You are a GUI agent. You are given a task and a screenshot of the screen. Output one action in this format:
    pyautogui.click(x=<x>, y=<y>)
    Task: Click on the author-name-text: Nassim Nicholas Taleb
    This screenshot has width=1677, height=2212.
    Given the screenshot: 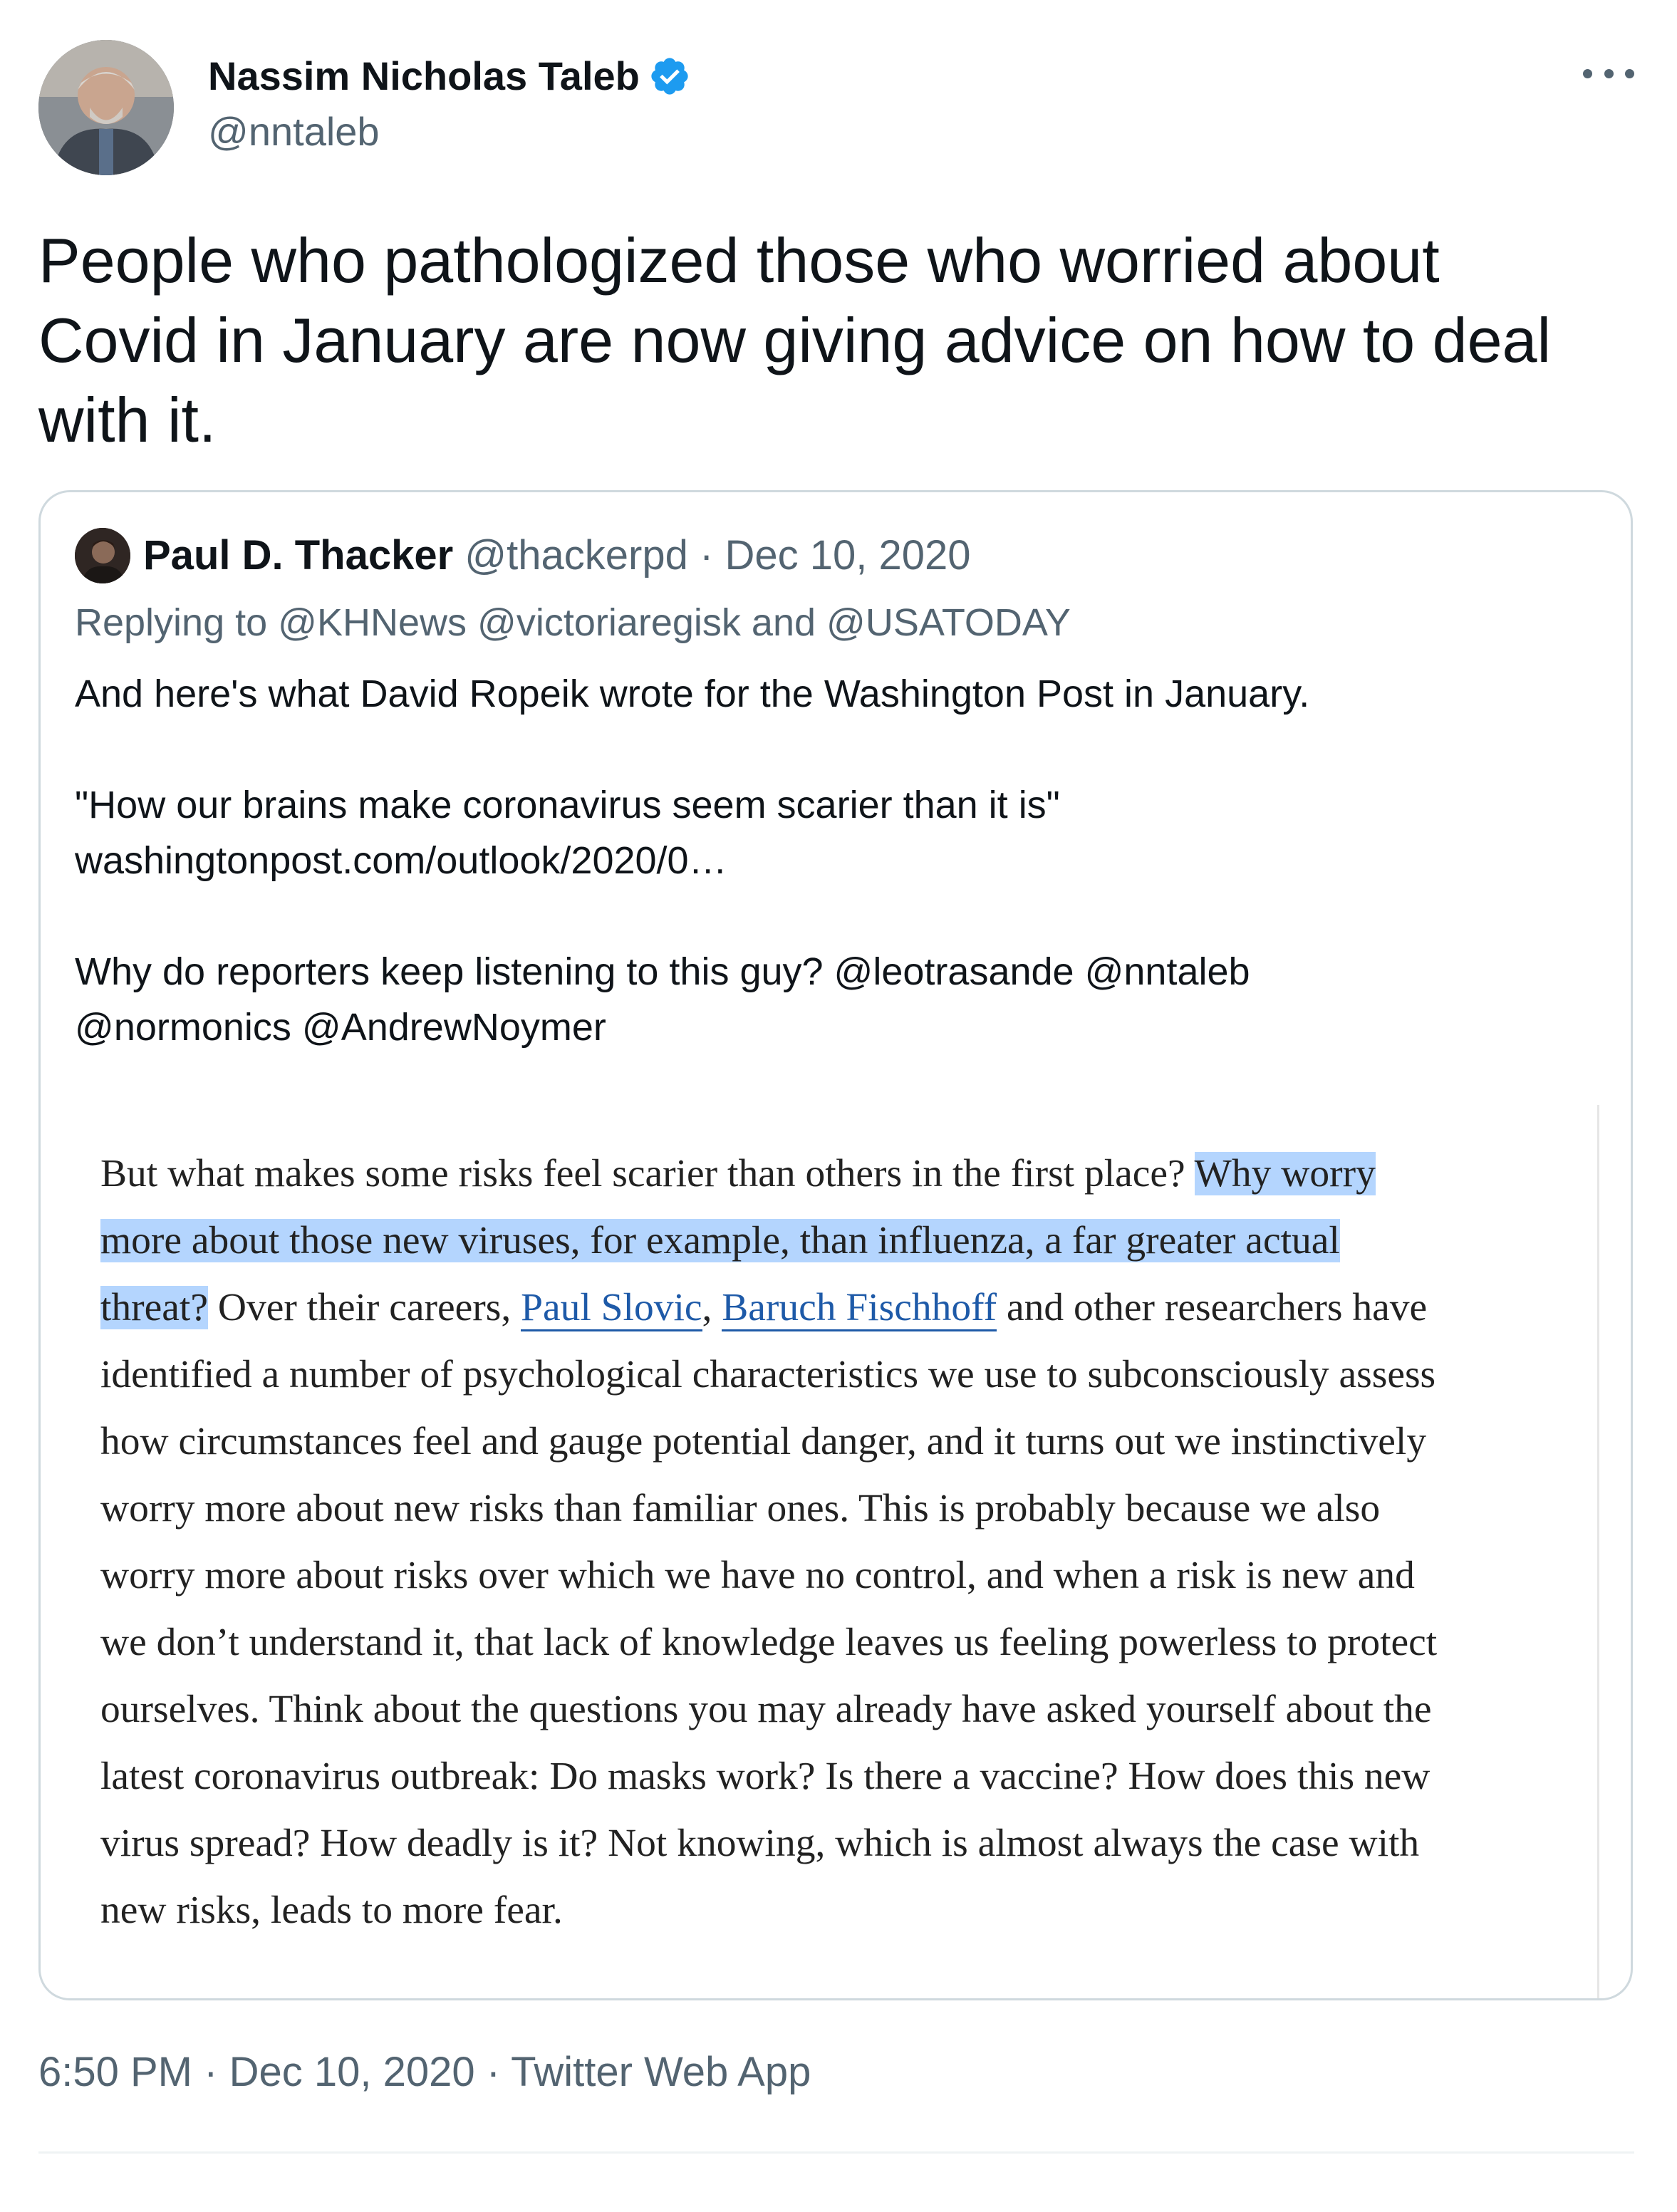 What is the action you would take?
    pyautogui.click(x=424, y=76)
    